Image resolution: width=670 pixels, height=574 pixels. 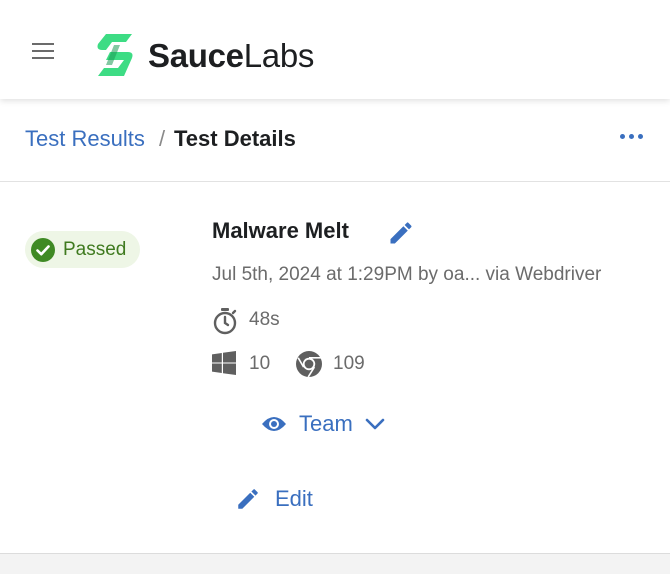 What do you see at coordinates (294, 498) in the screenshot?
I see `edit-label: Edit` at bounding box center [294, 498].